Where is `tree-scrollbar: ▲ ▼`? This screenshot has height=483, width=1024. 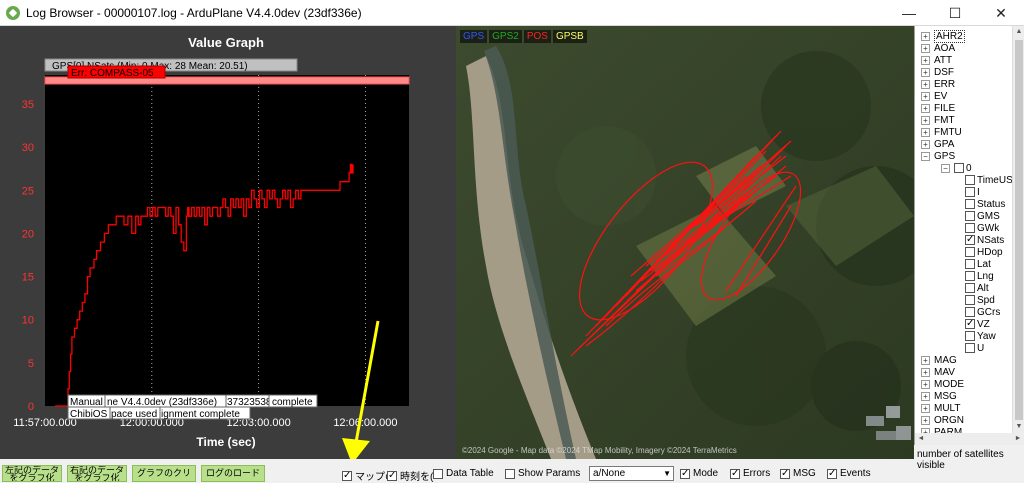
tree-scrollbar: ▲ ▼ is located at coordinates (1018, 229).